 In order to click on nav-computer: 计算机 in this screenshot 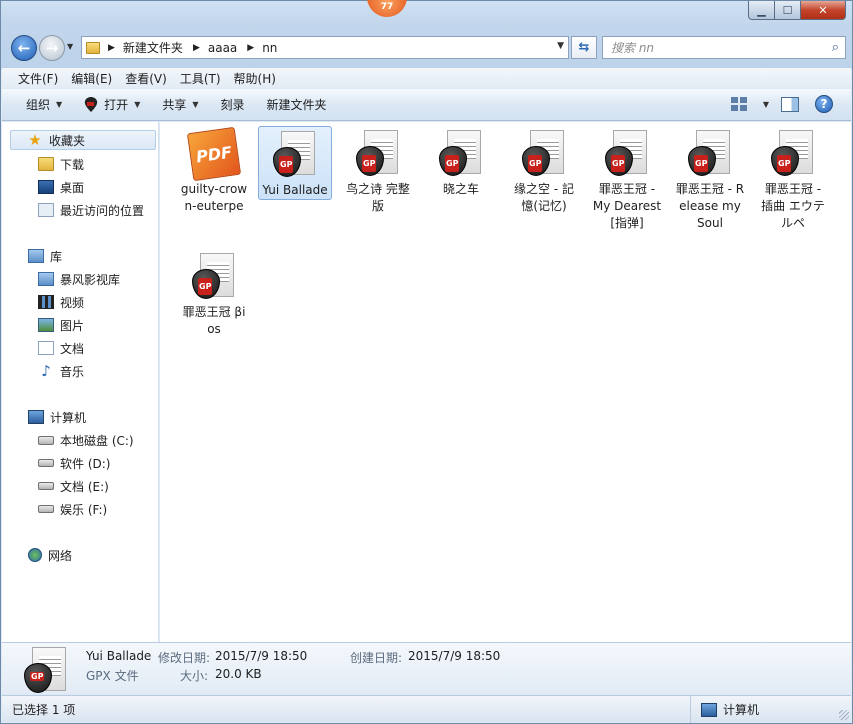, I will do `click(80, 417)`.